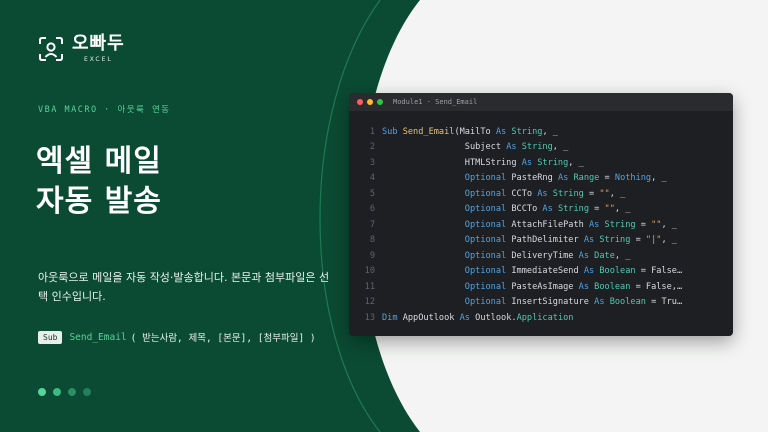 The width and height of the screenshot is (768, 432). What do you see at coordinates (372, 209) in the screenshot?
I see `line-number: 6` at bounding box center [372, 209].